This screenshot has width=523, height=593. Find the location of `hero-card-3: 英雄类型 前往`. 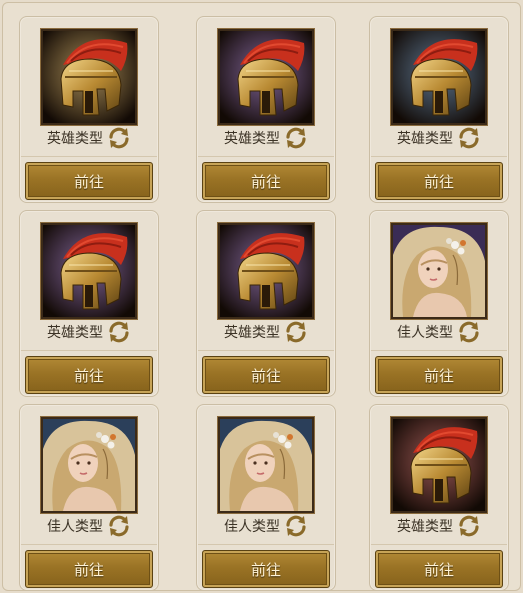

hero-card-3: 英雄类型 前往 is located at coordinates (439, 109).